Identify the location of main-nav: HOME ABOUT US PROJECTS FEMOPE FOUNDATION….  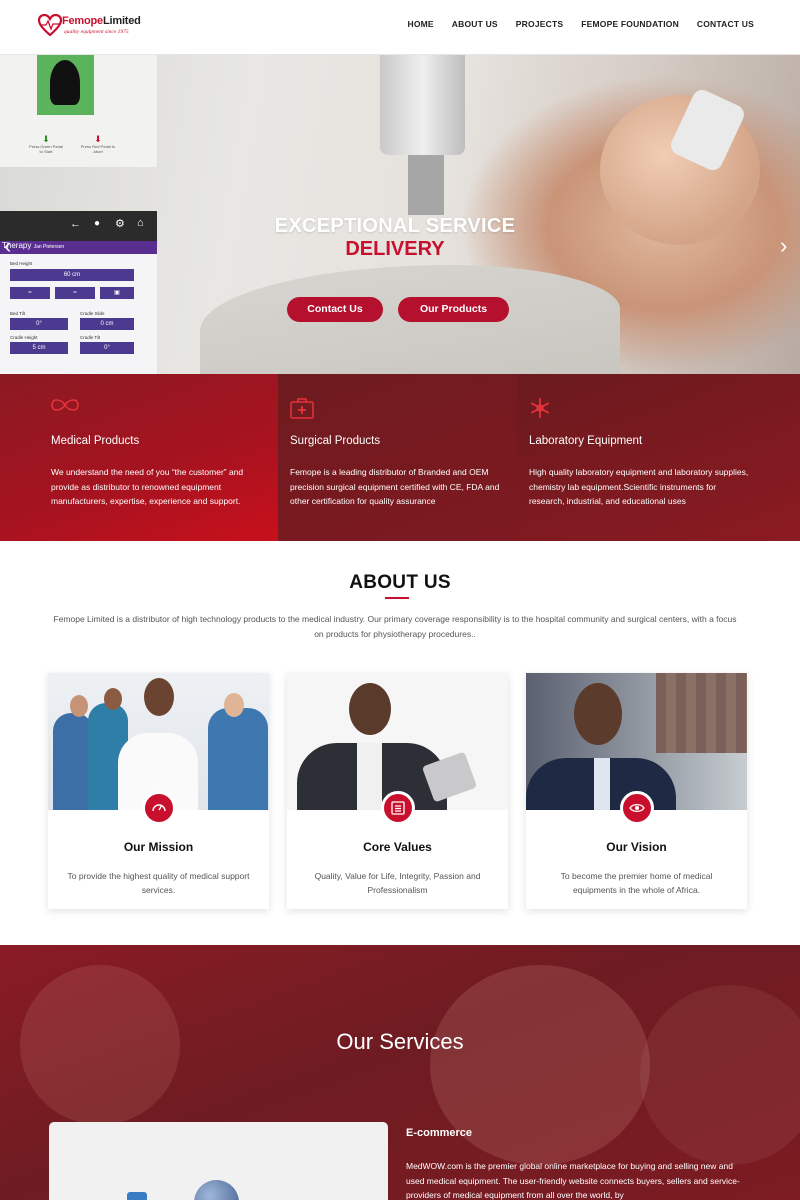
(571, 24).